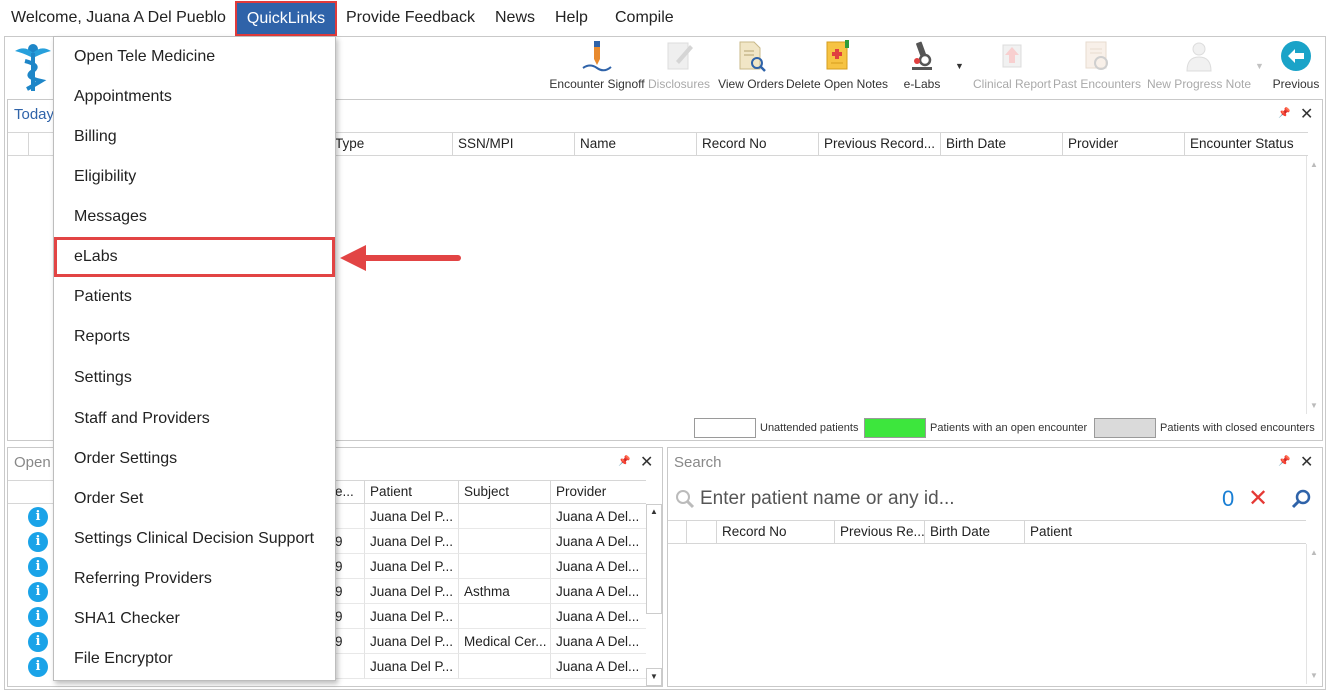 The image size is (1328, 692). What do you see at coordinates (1199, 67) in the screenshot?
I see `new-progress-note-button: New Progress Note` at bounding box center [1199, 67].